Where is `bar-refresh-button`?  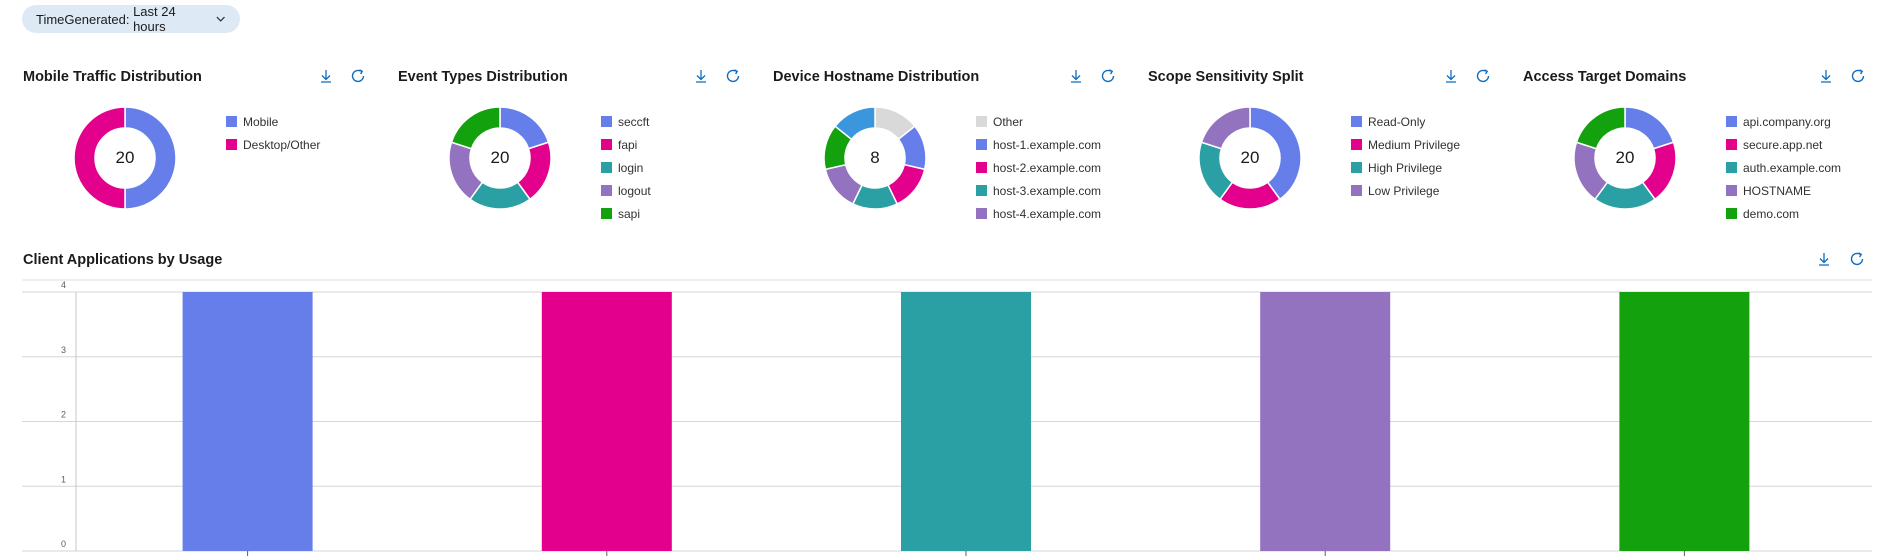 bar-refresh-button is located at coordinates (1857, 259).